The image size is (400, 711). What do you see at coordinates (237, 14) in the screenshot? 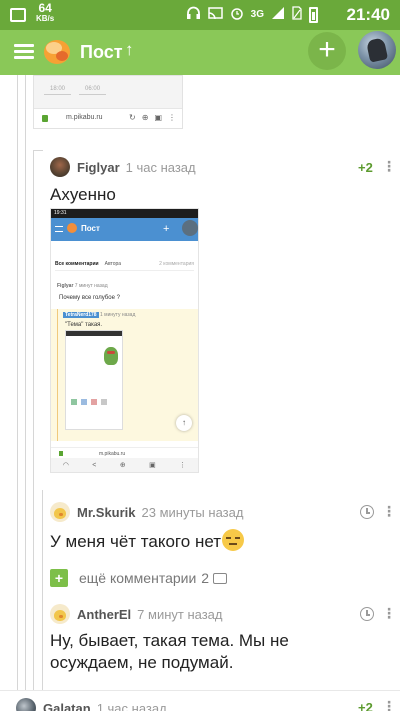
I see `alarm-icon` at bounding box center [237, 14].